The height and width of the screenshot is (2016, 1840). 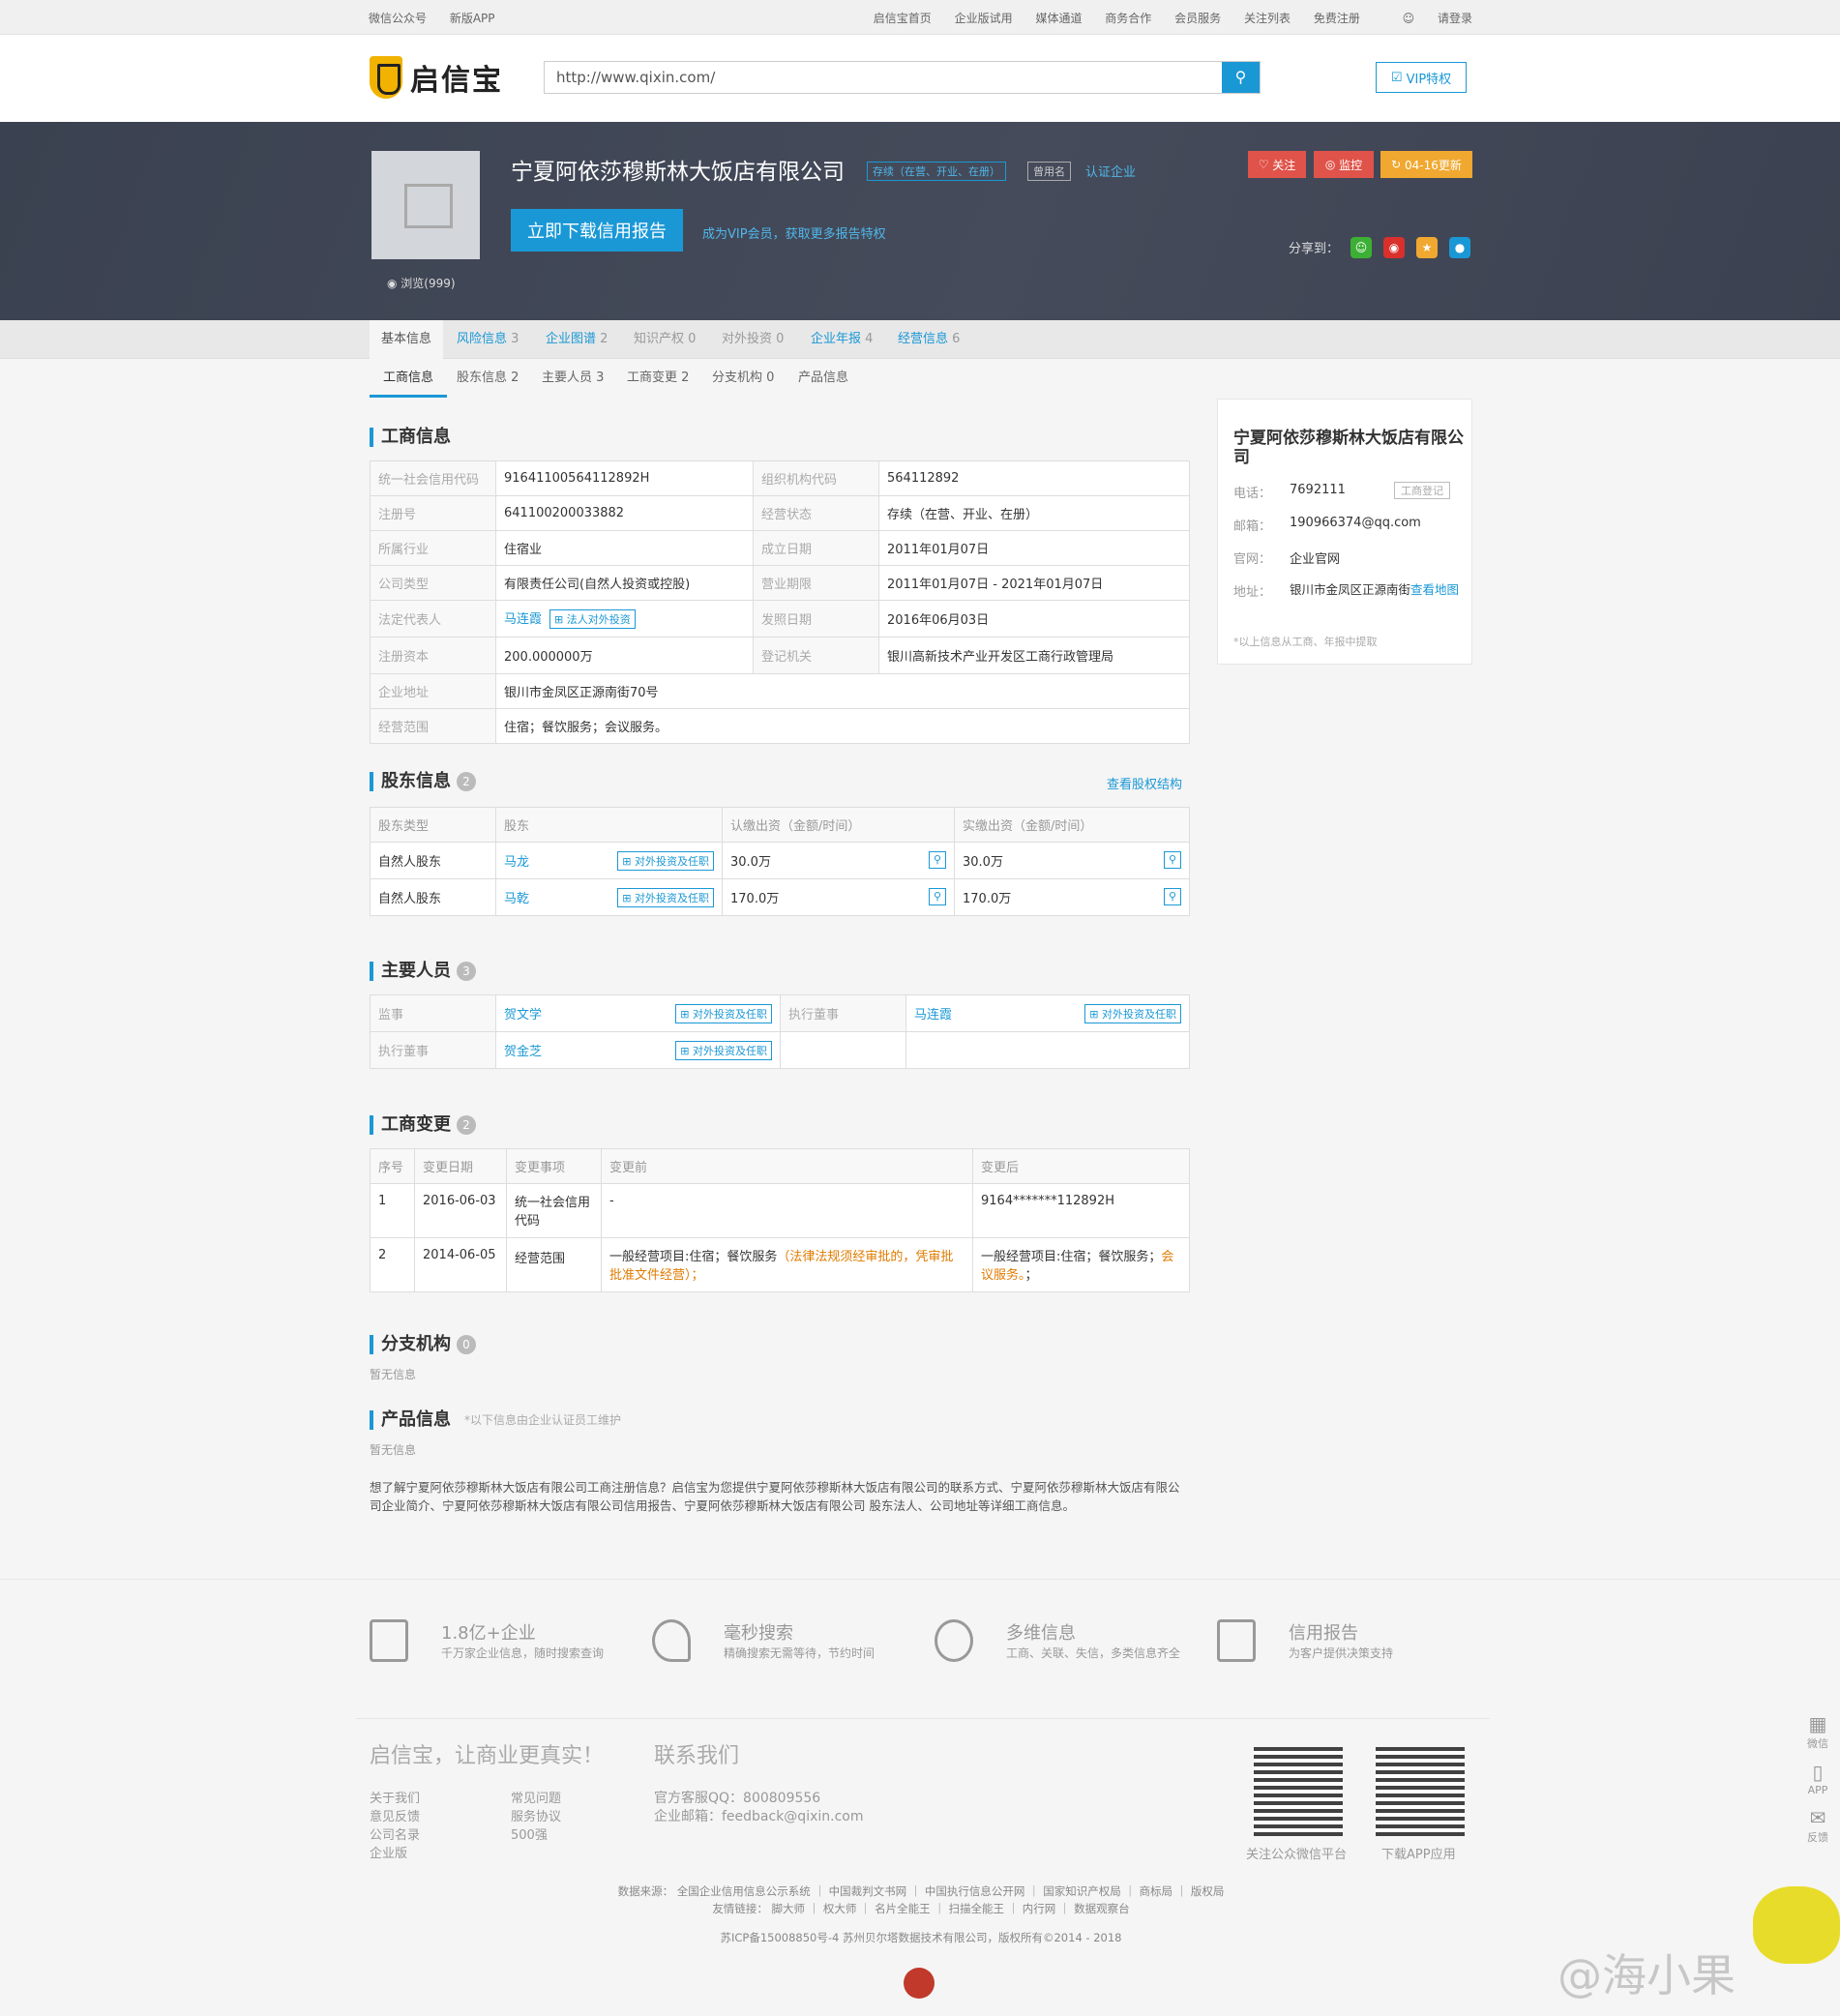 I want to click on qr2-label: 下载APP应用, so click(x=1418, y=1855).